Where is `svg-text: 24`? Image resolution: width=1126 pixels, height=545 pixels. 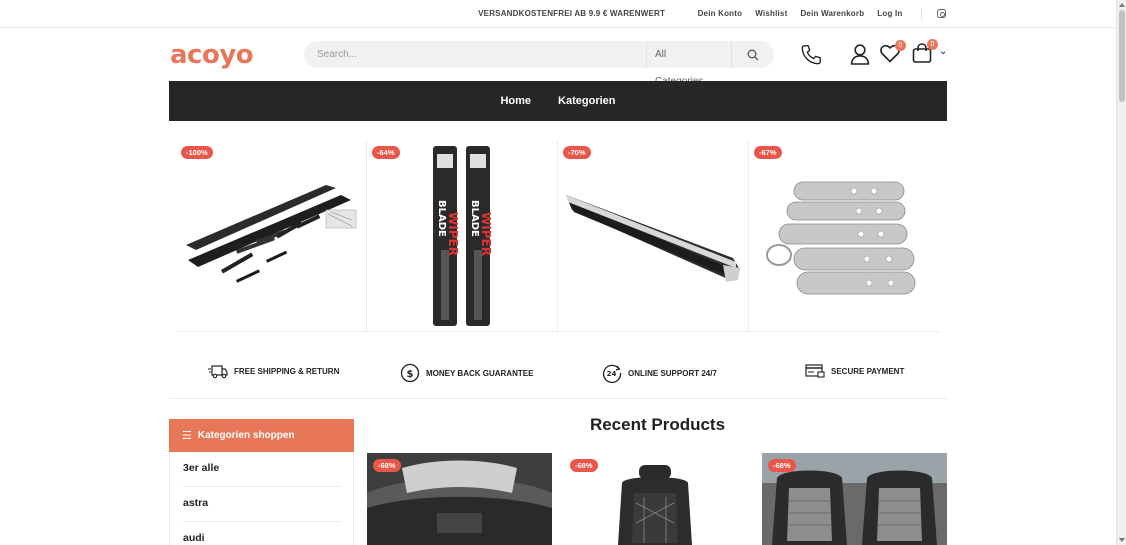 svg-text: 24 is located at coordinates (612, 374).